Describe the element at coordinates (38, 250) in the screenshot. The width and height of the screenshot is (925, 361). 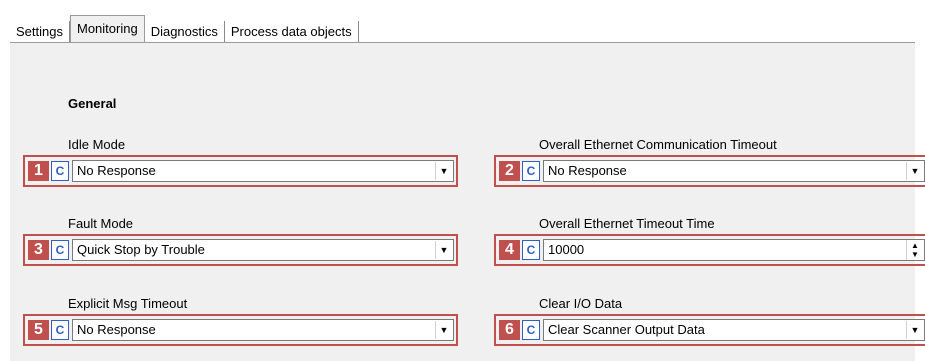
I see `callout-number: 3` at that location.